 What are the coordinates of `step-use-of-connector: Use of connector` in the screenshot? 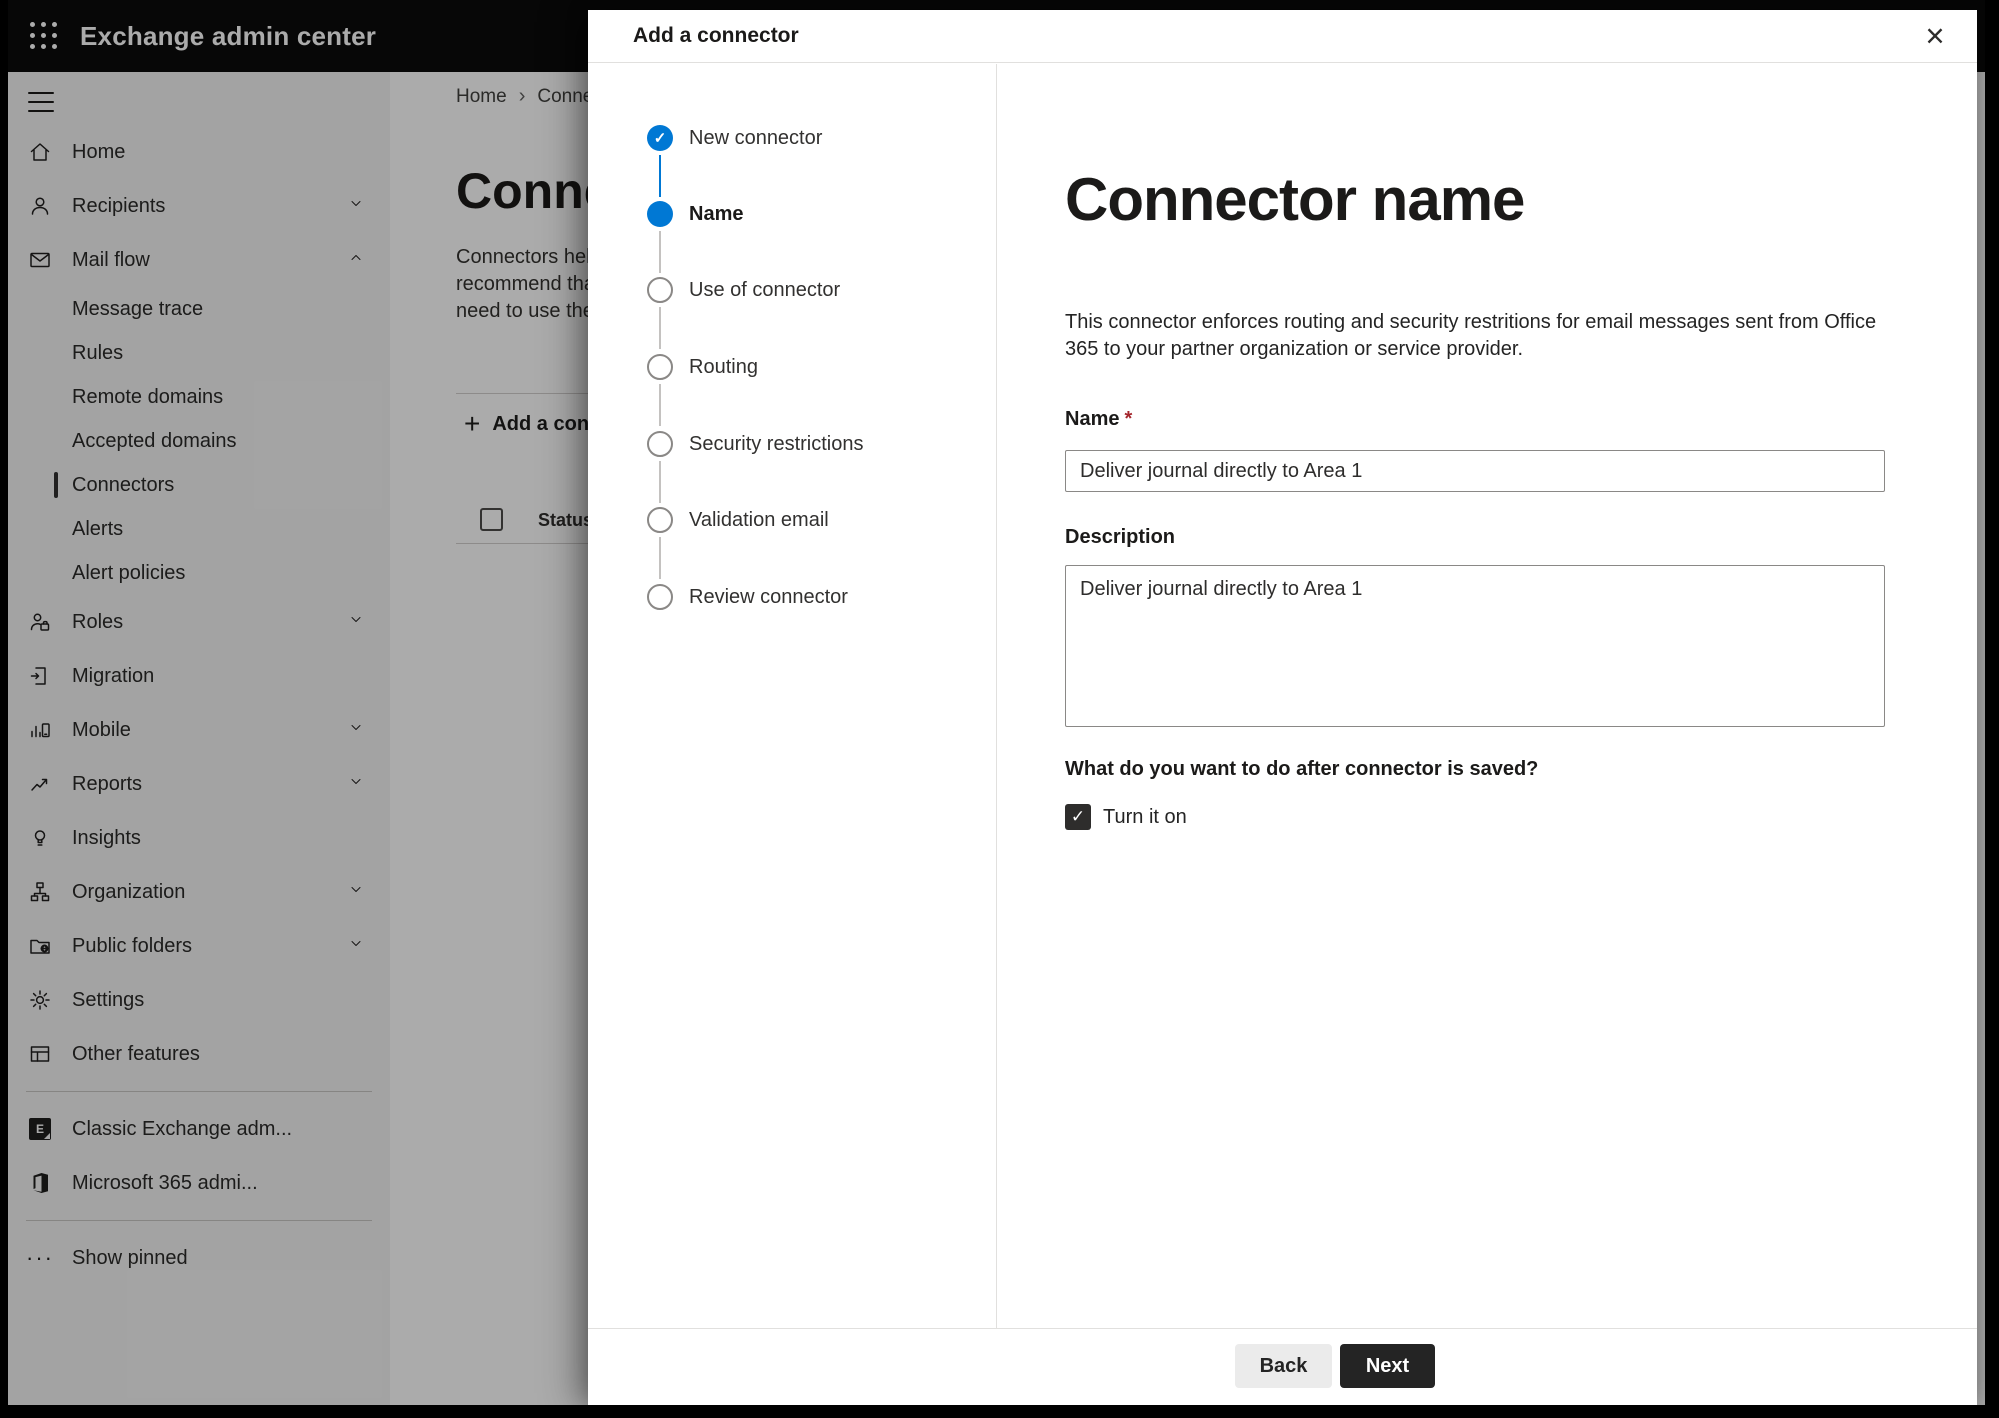 It's located at (743, 290).